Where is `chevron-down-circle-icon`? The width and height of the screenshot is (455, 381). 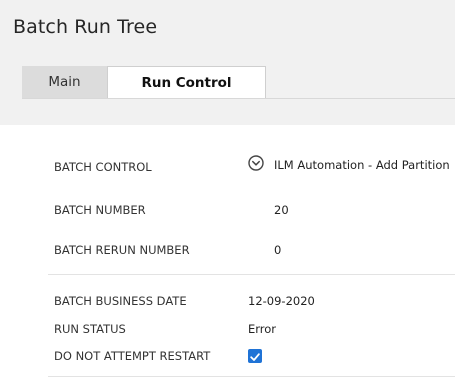 chevron-down-circle-icon is located at coordinates (256, 163).